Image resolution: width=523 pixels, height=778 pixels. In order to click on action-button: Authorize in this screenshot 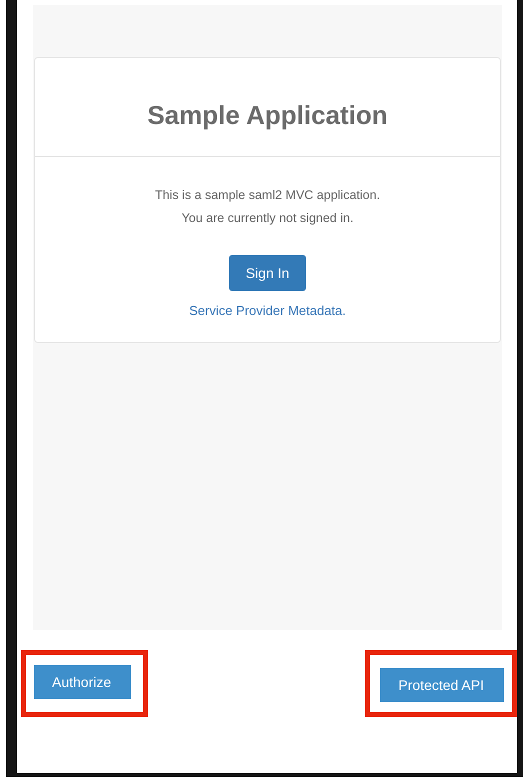, I will do `click(83, 682)`.